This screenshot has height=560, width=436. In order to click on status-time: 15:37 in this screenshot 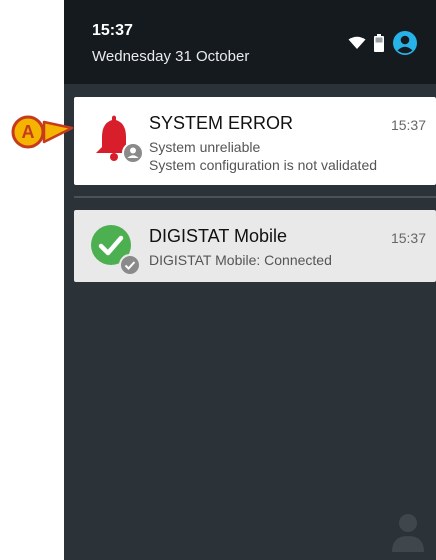, I will do `click(112, 30)`.